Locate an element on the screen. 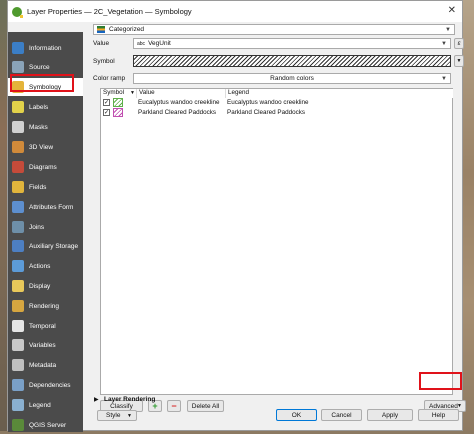  advanced-highlight-box is located at coordinates (440, 381).